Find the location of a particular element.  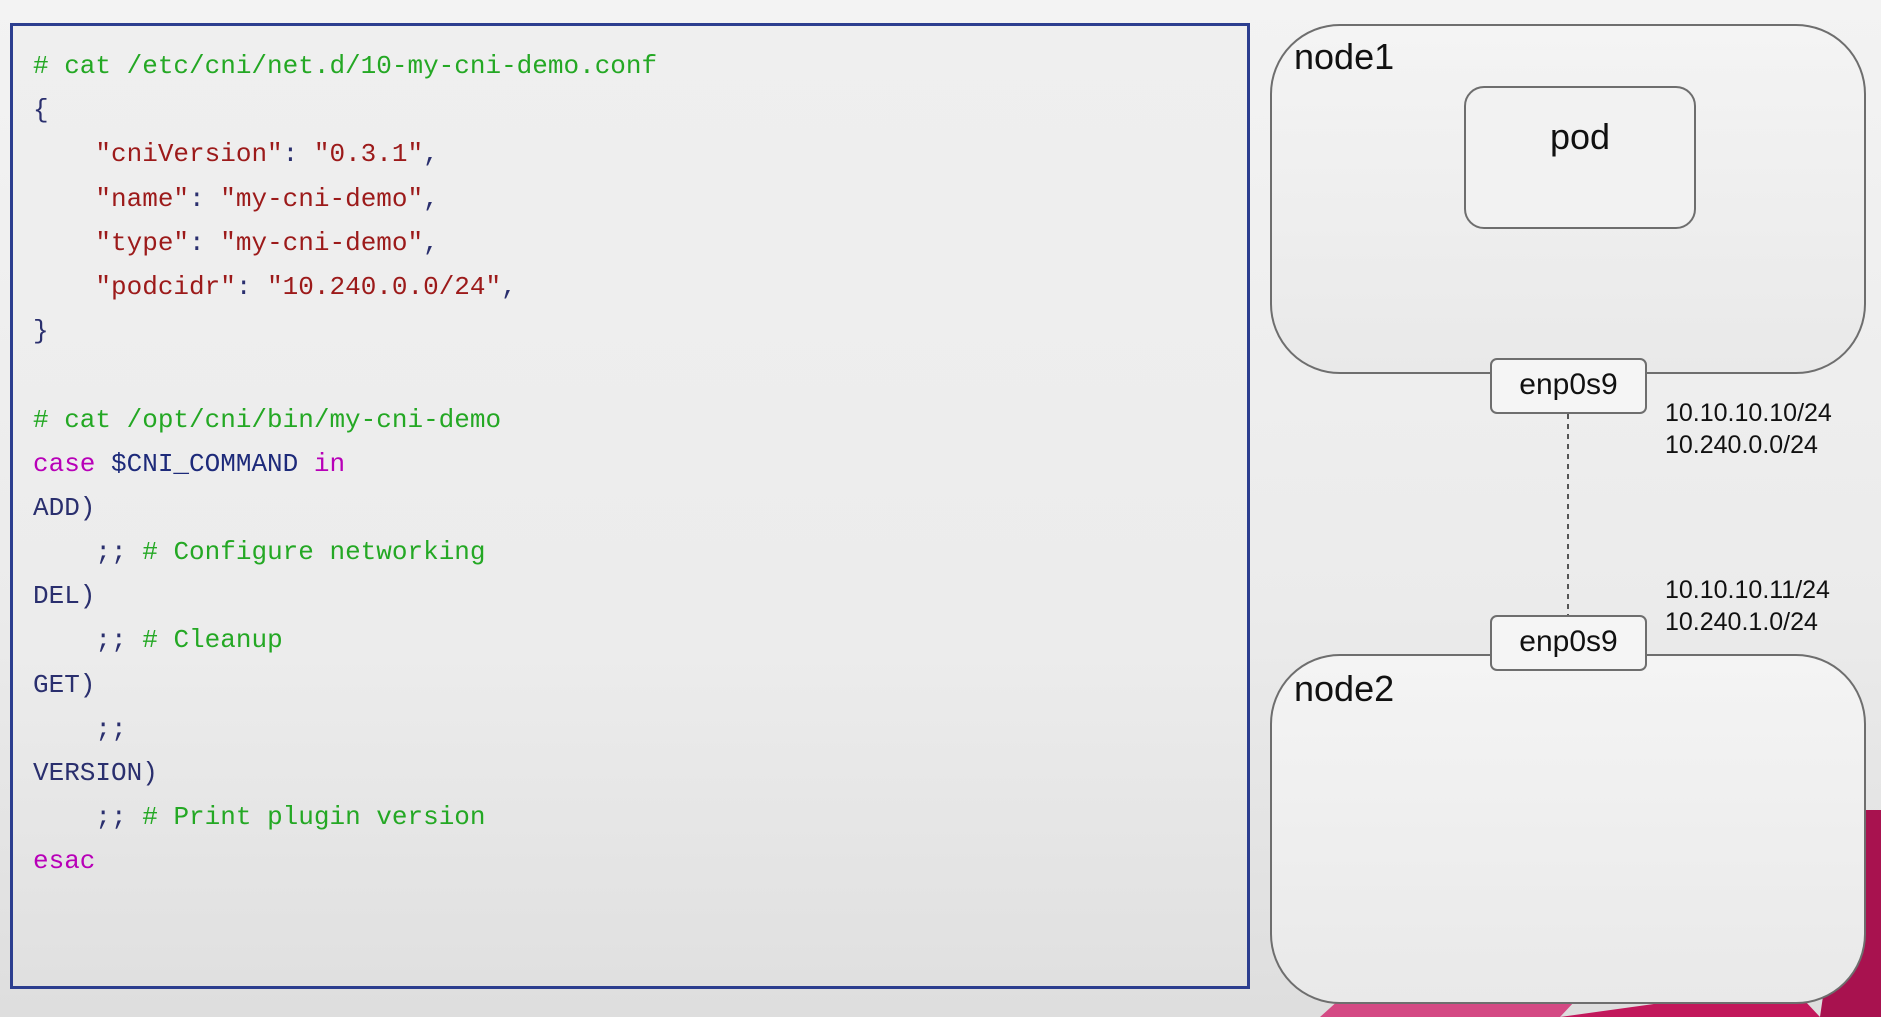

code-token: VERSION) is located at coordinates (95, 773).